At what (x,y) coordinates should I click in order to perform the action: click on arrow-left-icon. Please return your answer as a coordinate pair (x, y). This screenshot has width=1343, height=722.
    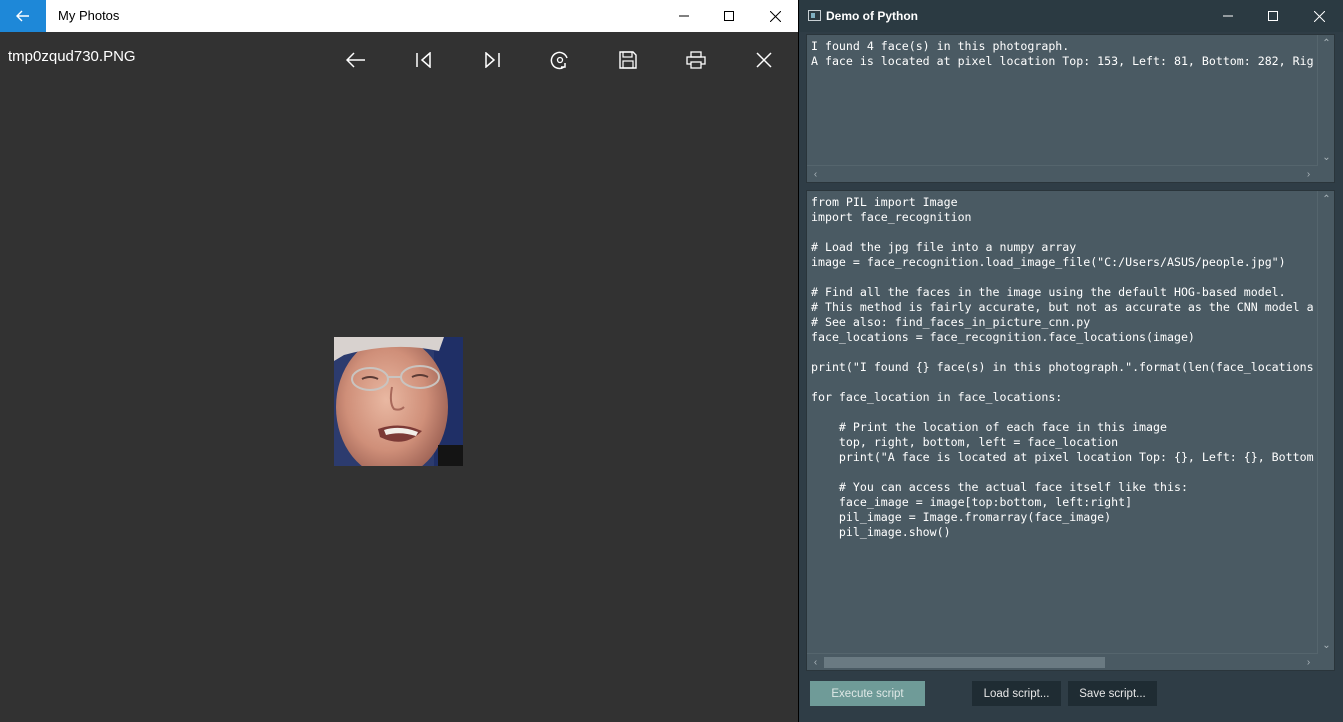
    Looking at the image, I should click on (355, 60).